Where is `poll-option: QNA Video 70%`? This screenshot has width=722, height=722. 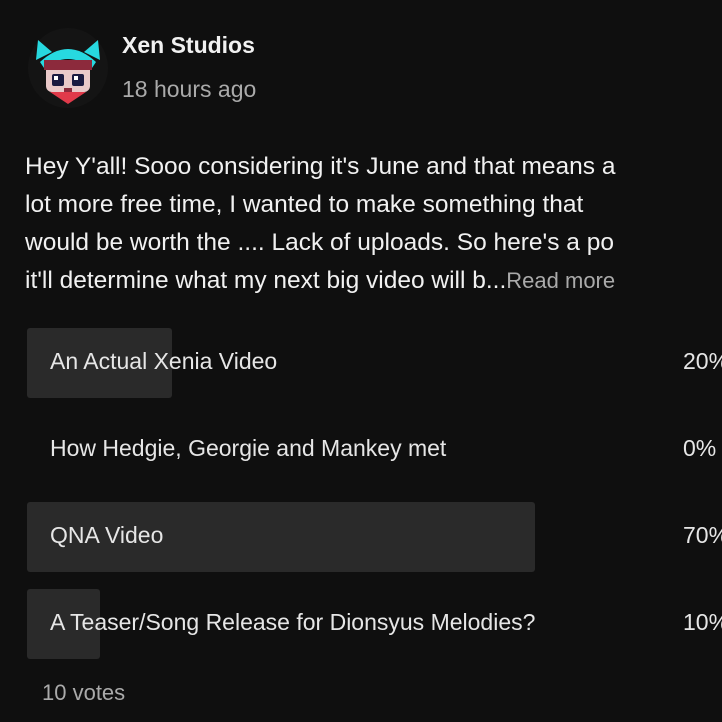 poll-option: QNA Video 70% is located at coordinates (374, 537).